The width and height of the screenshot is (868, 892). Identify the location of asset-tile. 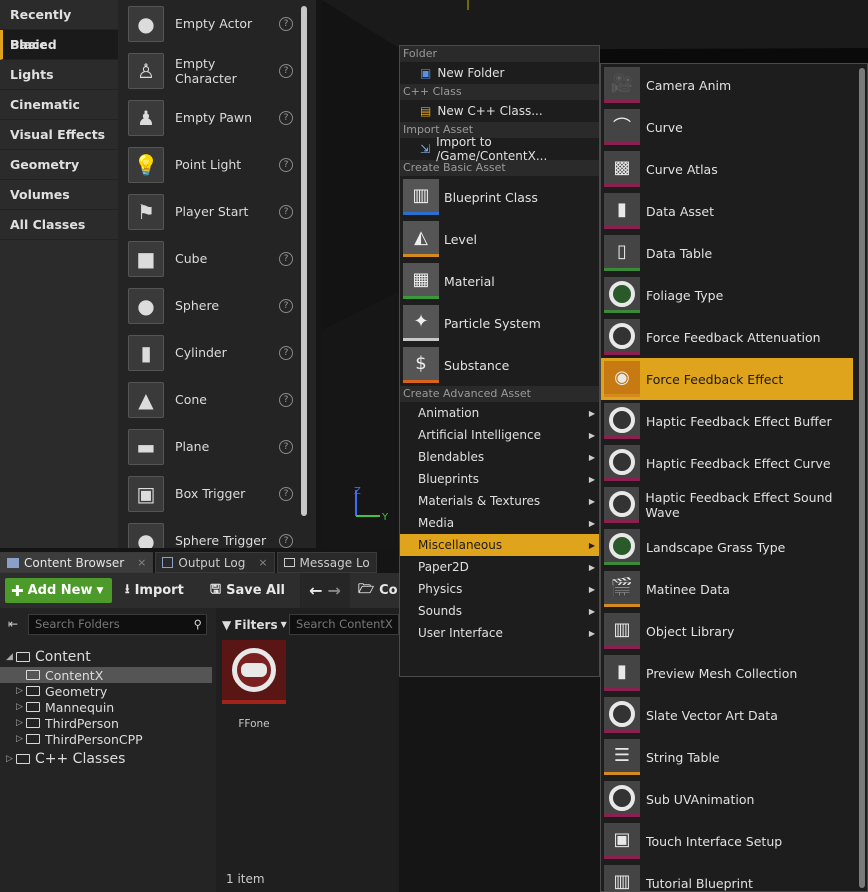
(254, 672).